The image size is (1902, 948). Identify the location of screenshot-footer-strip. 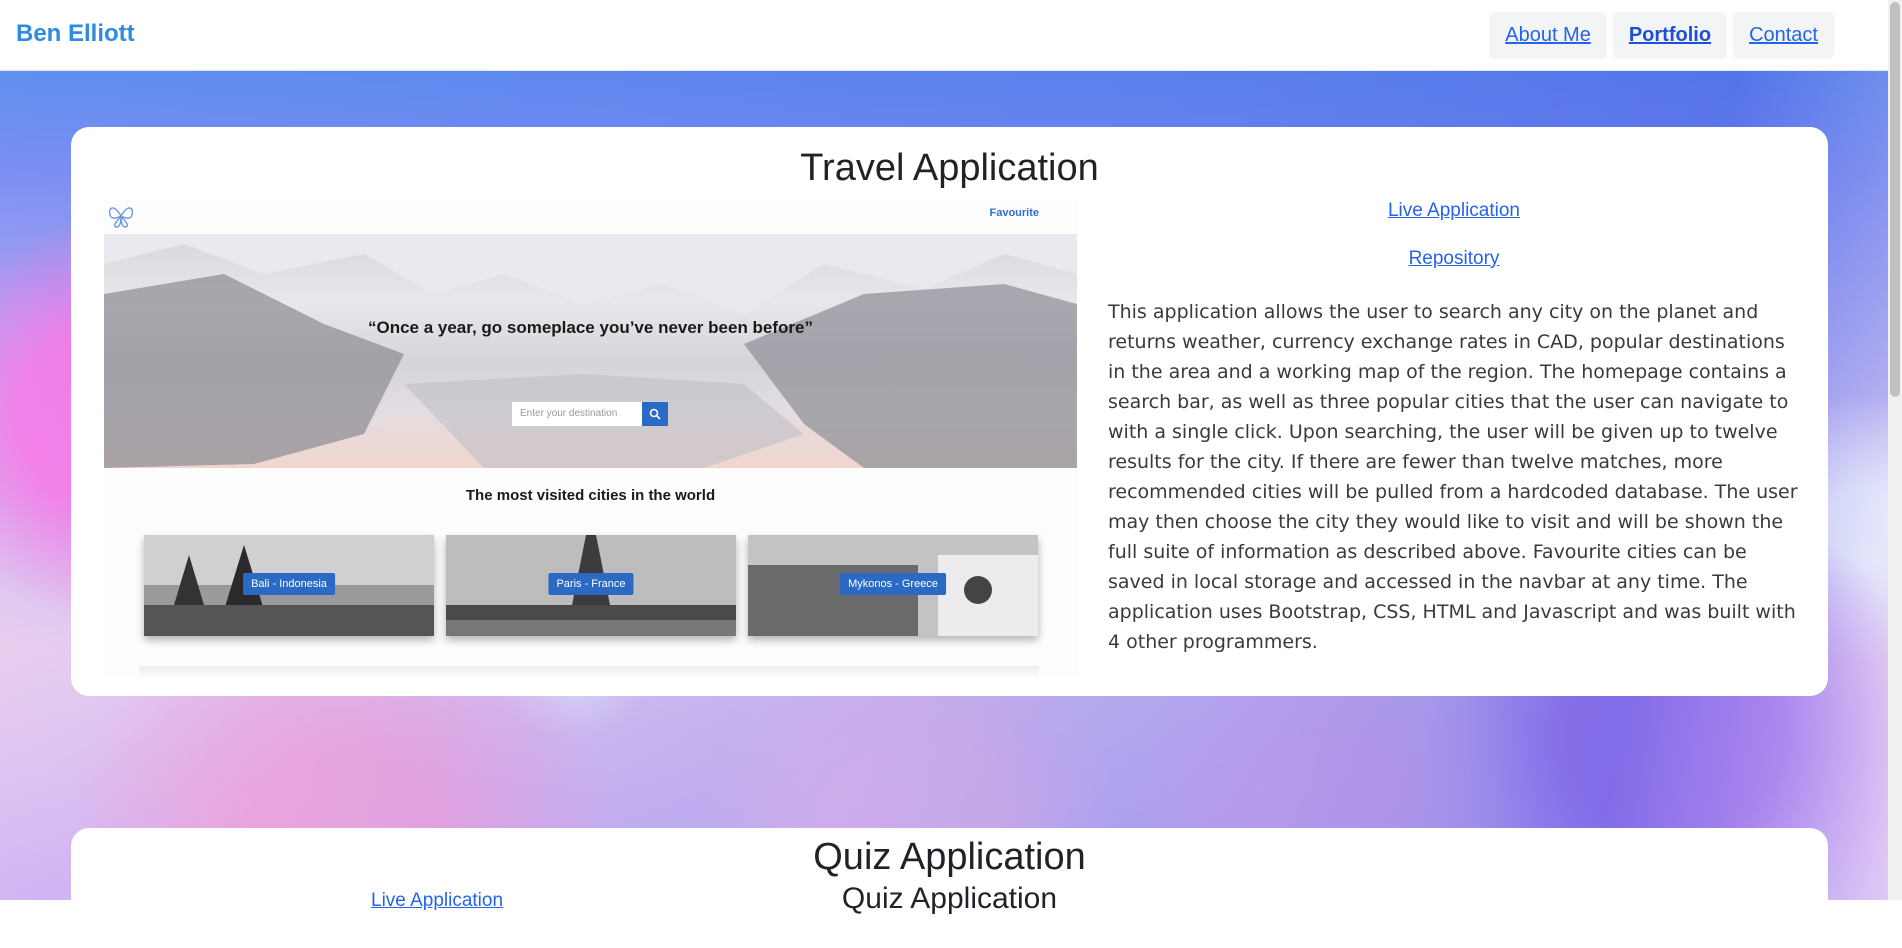
(589, 671).